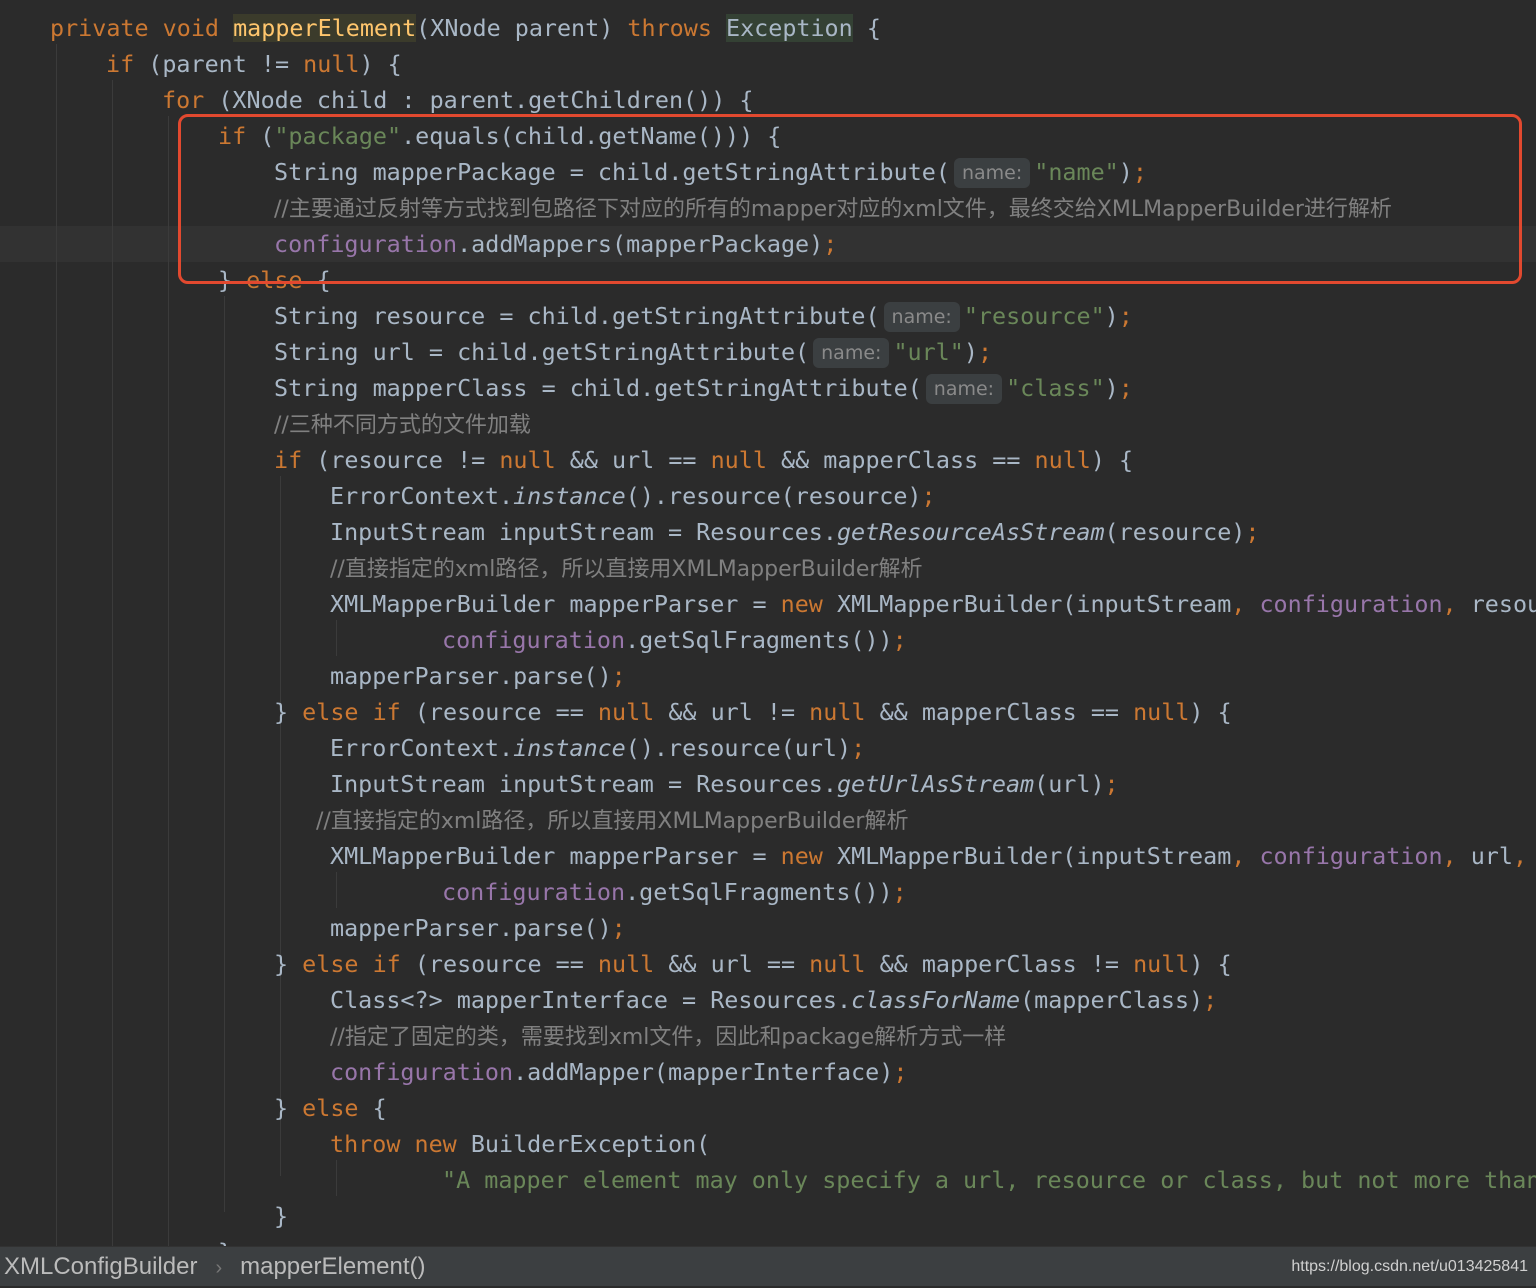 Image resolution: width=1536 pixels, height=1288 pixels. I want to click on code-token: //三种不同方式的文件加载, so click(402, 425).